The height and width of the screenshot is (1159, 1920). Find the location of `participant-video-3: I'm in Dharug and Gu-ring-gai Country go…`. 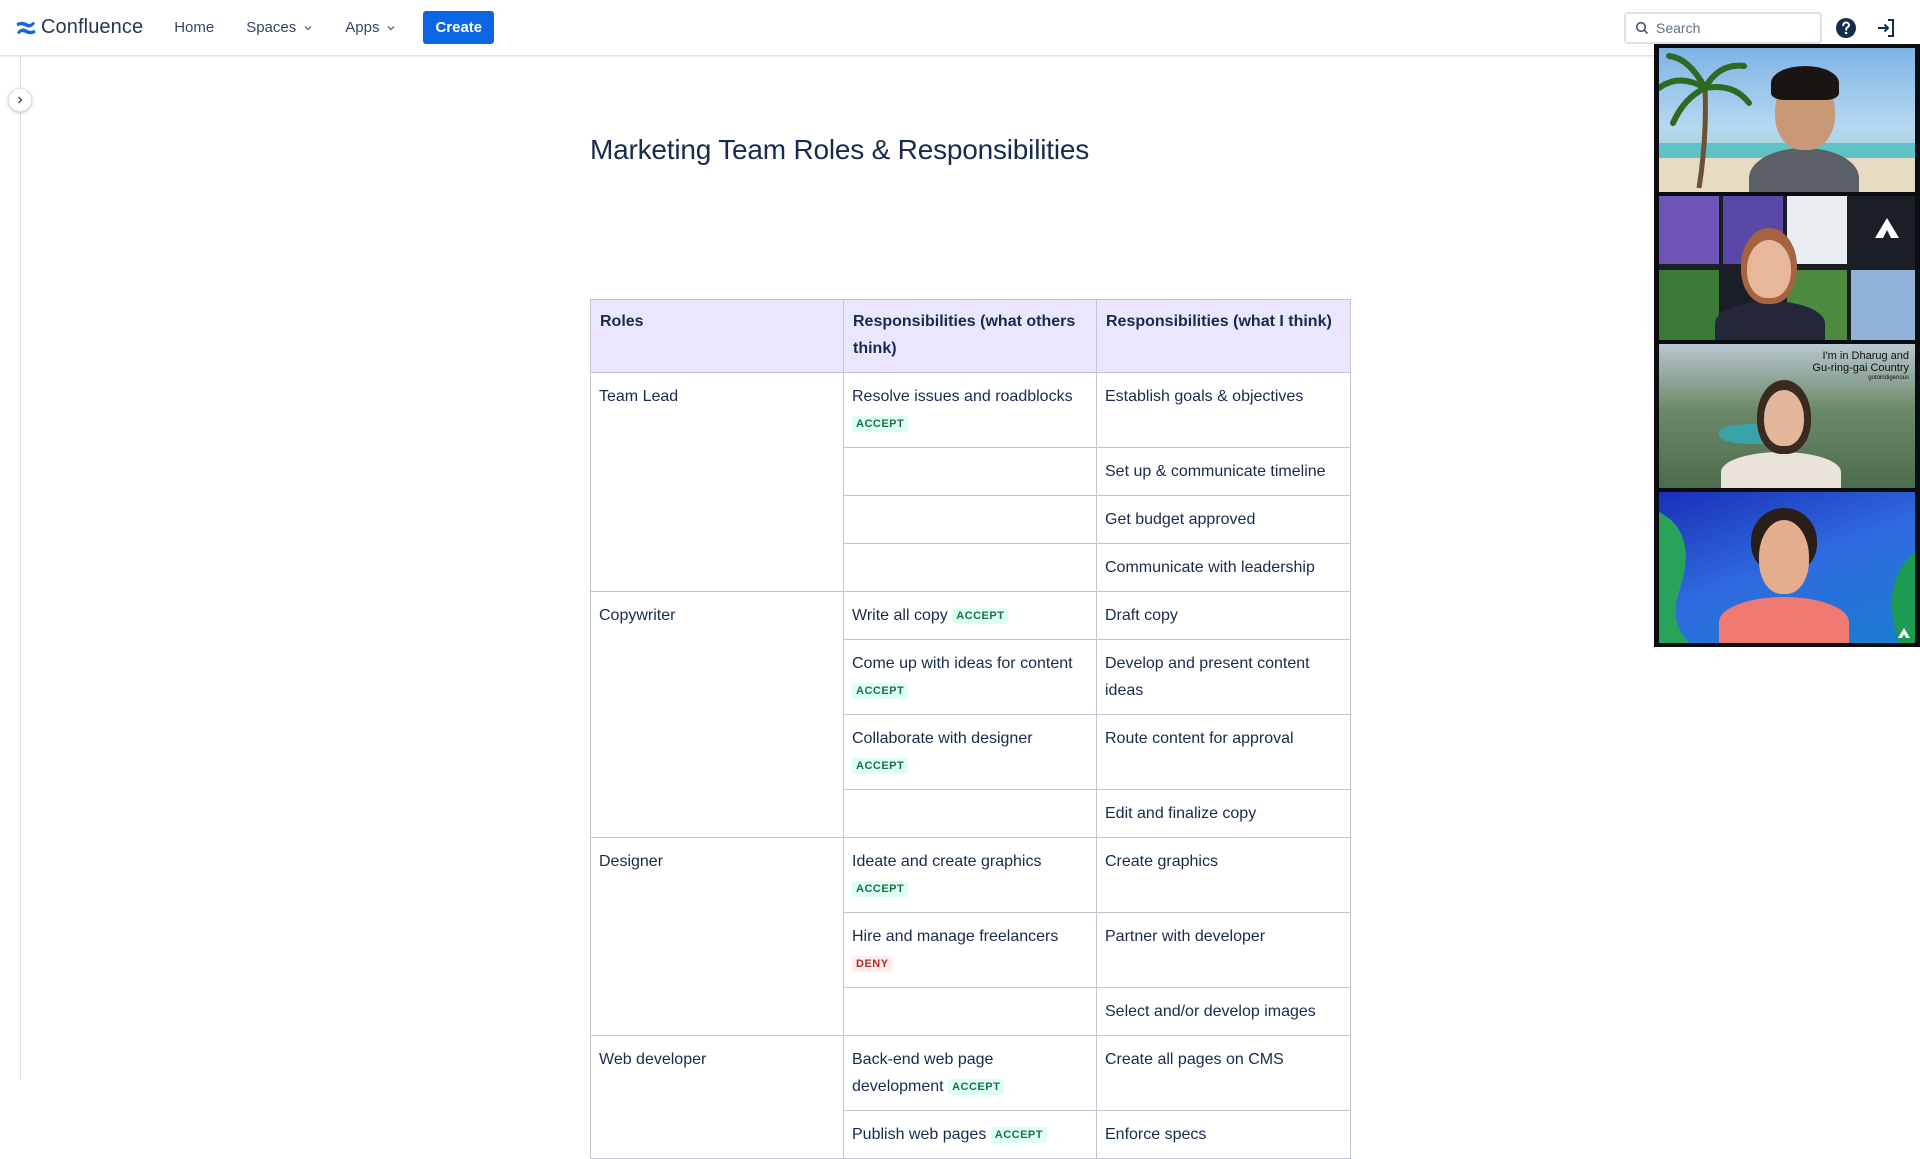

participant-video-3: I'm in Dharug and Gu-ring-gai Country go… is located at coordinates (1787, 416).